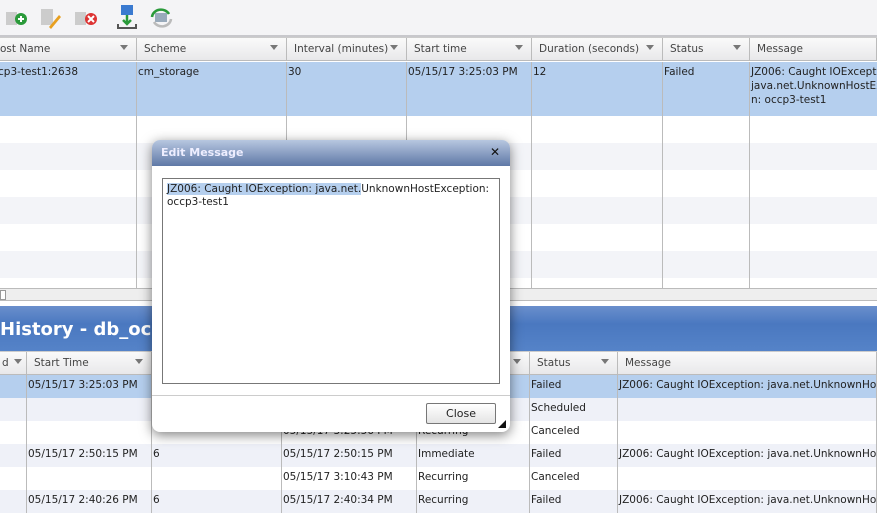 This screenshot has width=877, height=513. I want to click on col-id: d, so click(13, 363).